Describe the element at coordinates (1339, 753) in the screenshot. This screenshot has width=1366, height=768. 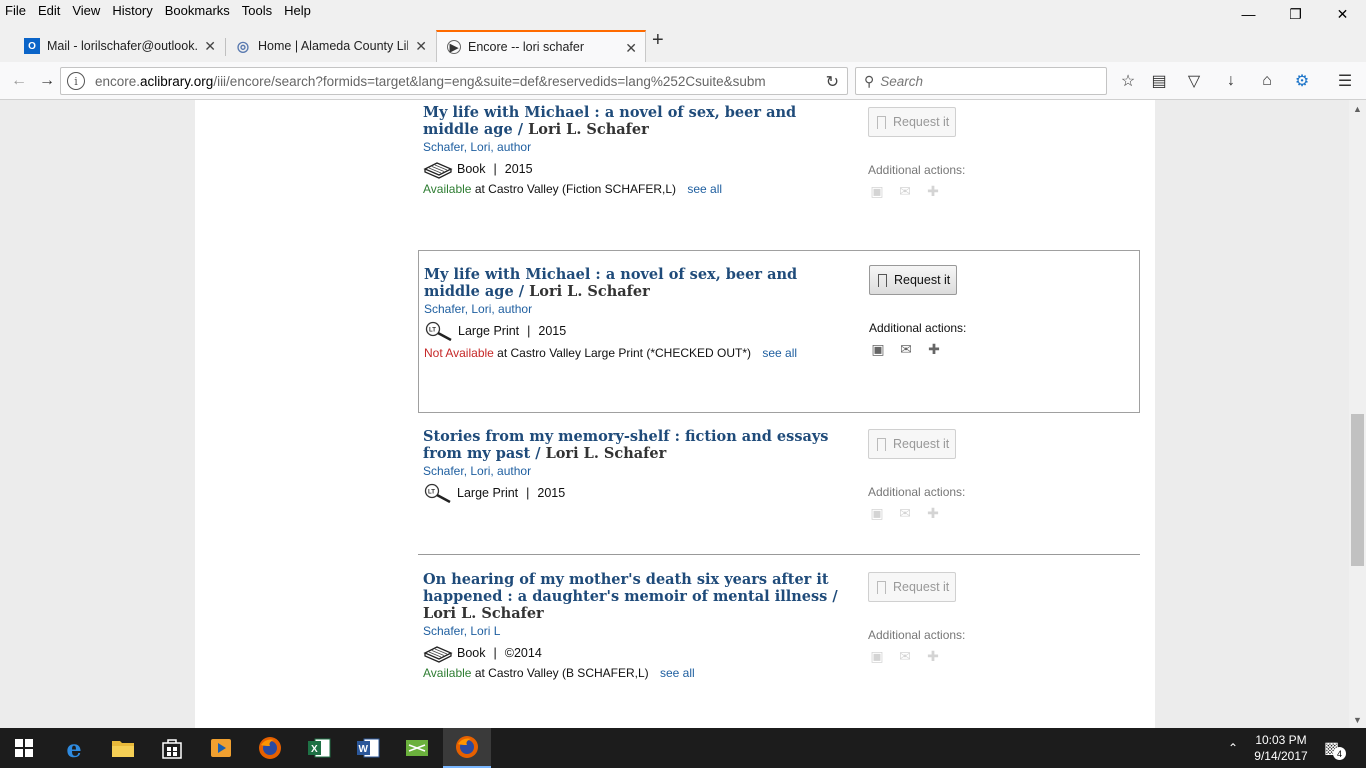
I see `notification-badge: 4` at that location.